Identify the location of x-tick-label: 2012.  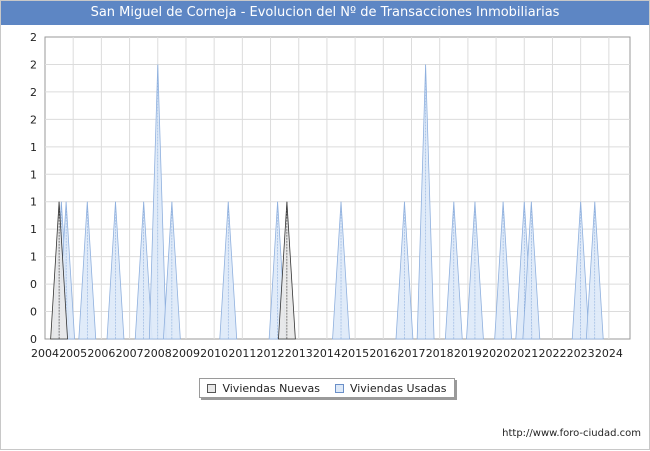
(271, 353).